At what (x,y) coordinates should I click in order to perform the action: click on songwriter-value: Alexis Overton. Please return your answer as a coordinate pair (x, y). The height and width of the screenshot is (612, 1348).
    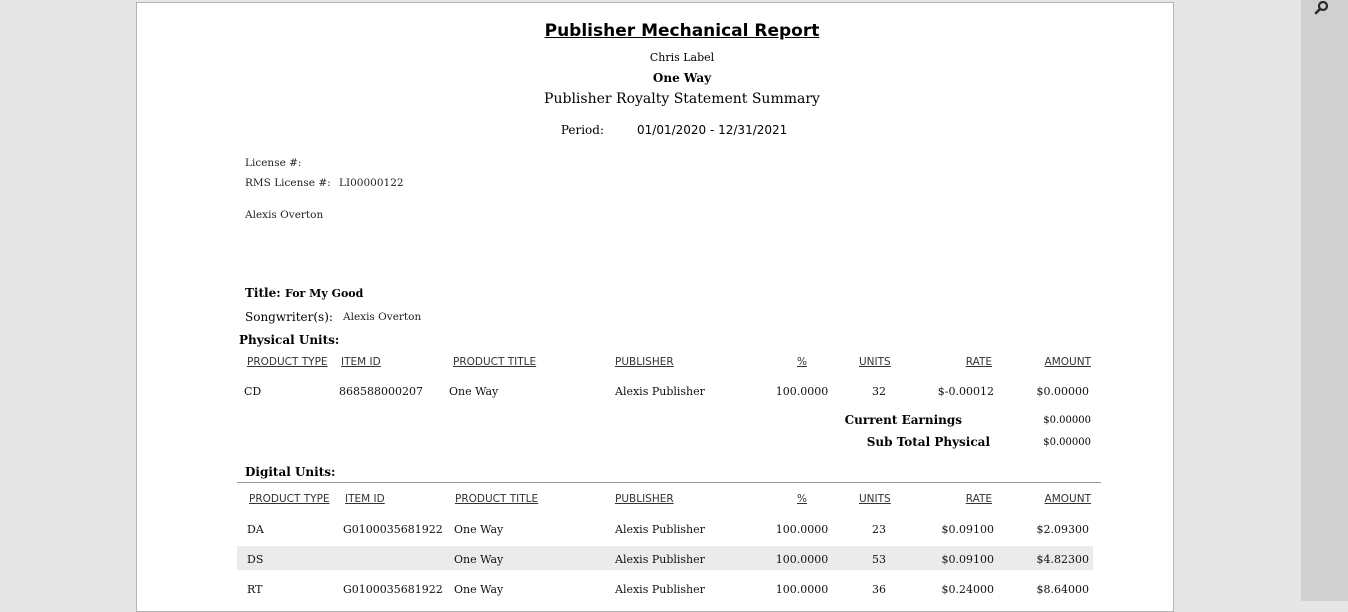
    Looking at the image, I should click on (382, 317).